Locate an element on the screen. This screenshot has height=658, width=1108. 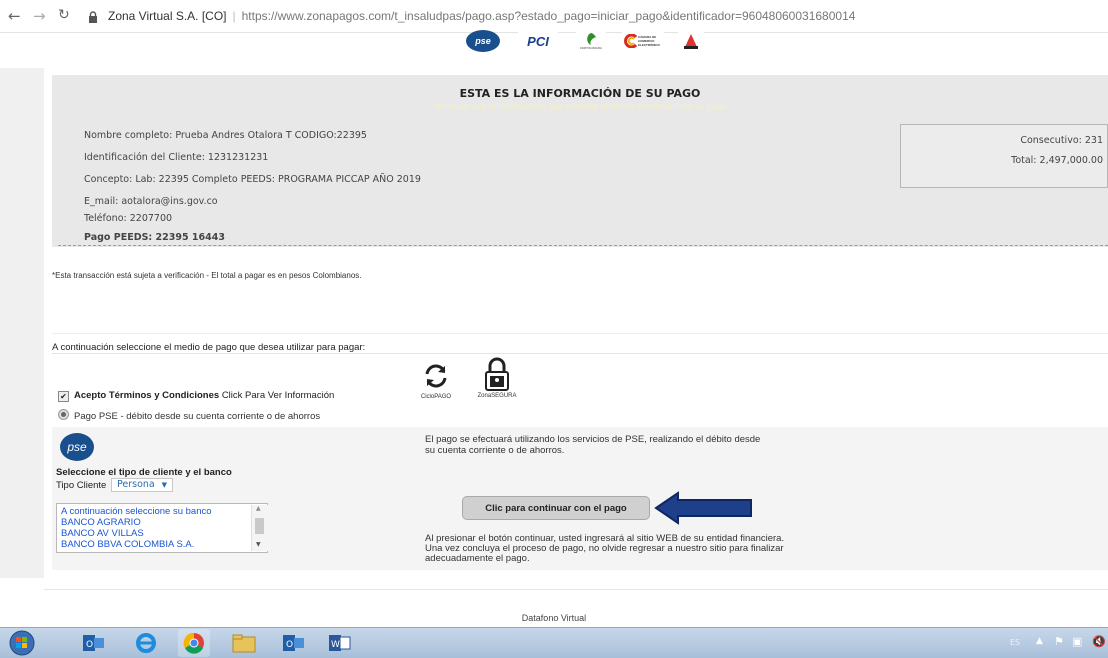
terms-info-link: Click Para Ver Información is located at coordinates (278, 395).